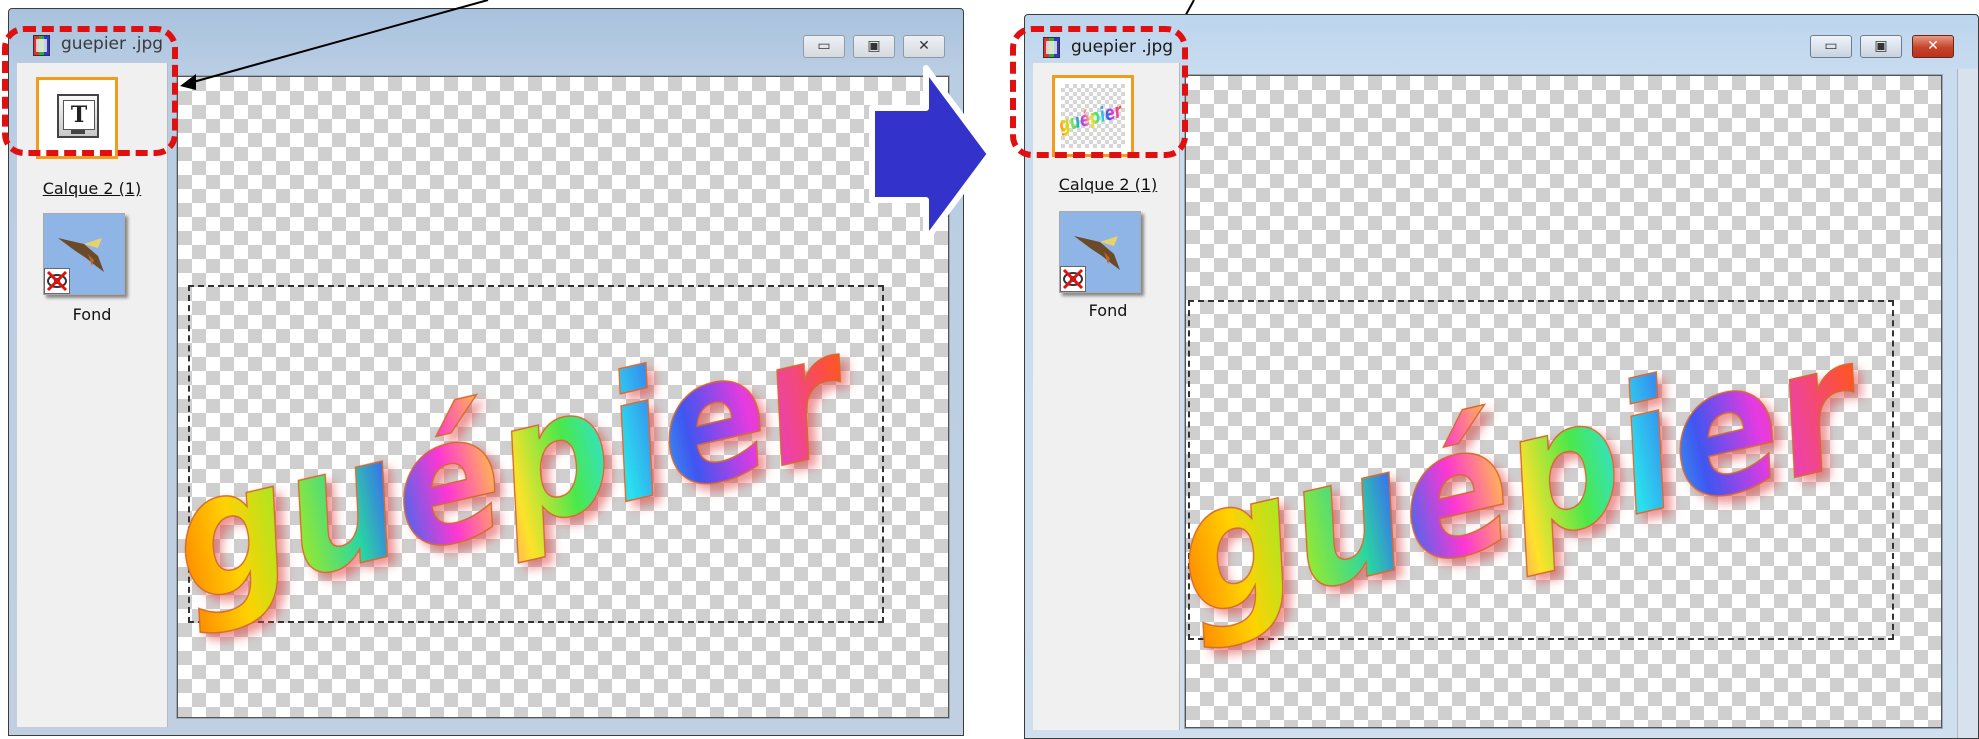 The height and width of the screenshot is (739, 1979). What do you see at coordinates (1967, 403) in the screenshot?
I see `vertical-scrollbar` at bounding box center [1967, 403].